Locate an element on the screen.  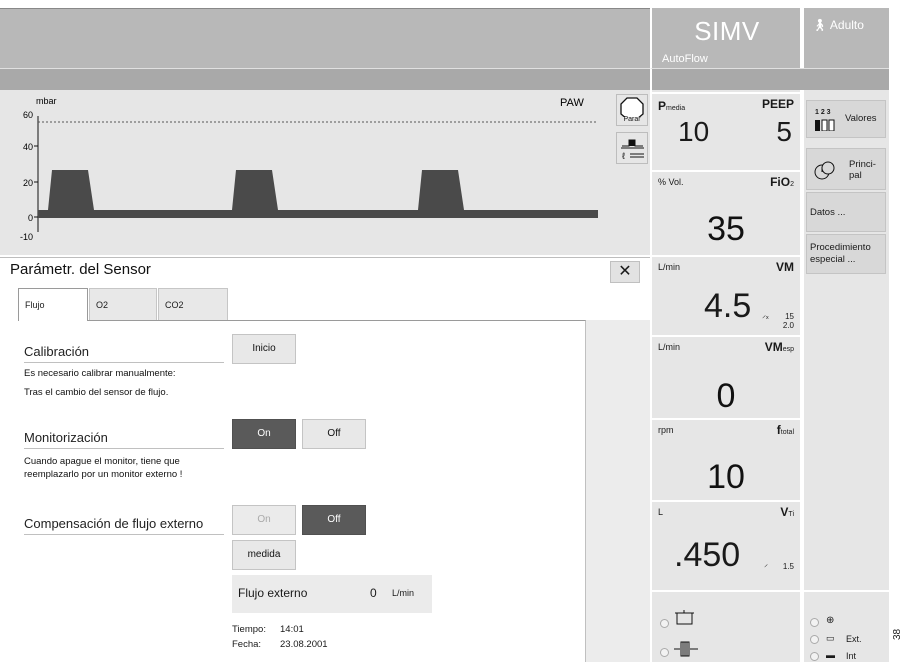
pressure-waveform-chart: mbar PAW 60 40 20 0 -10 is located at coordinates (309, 169).